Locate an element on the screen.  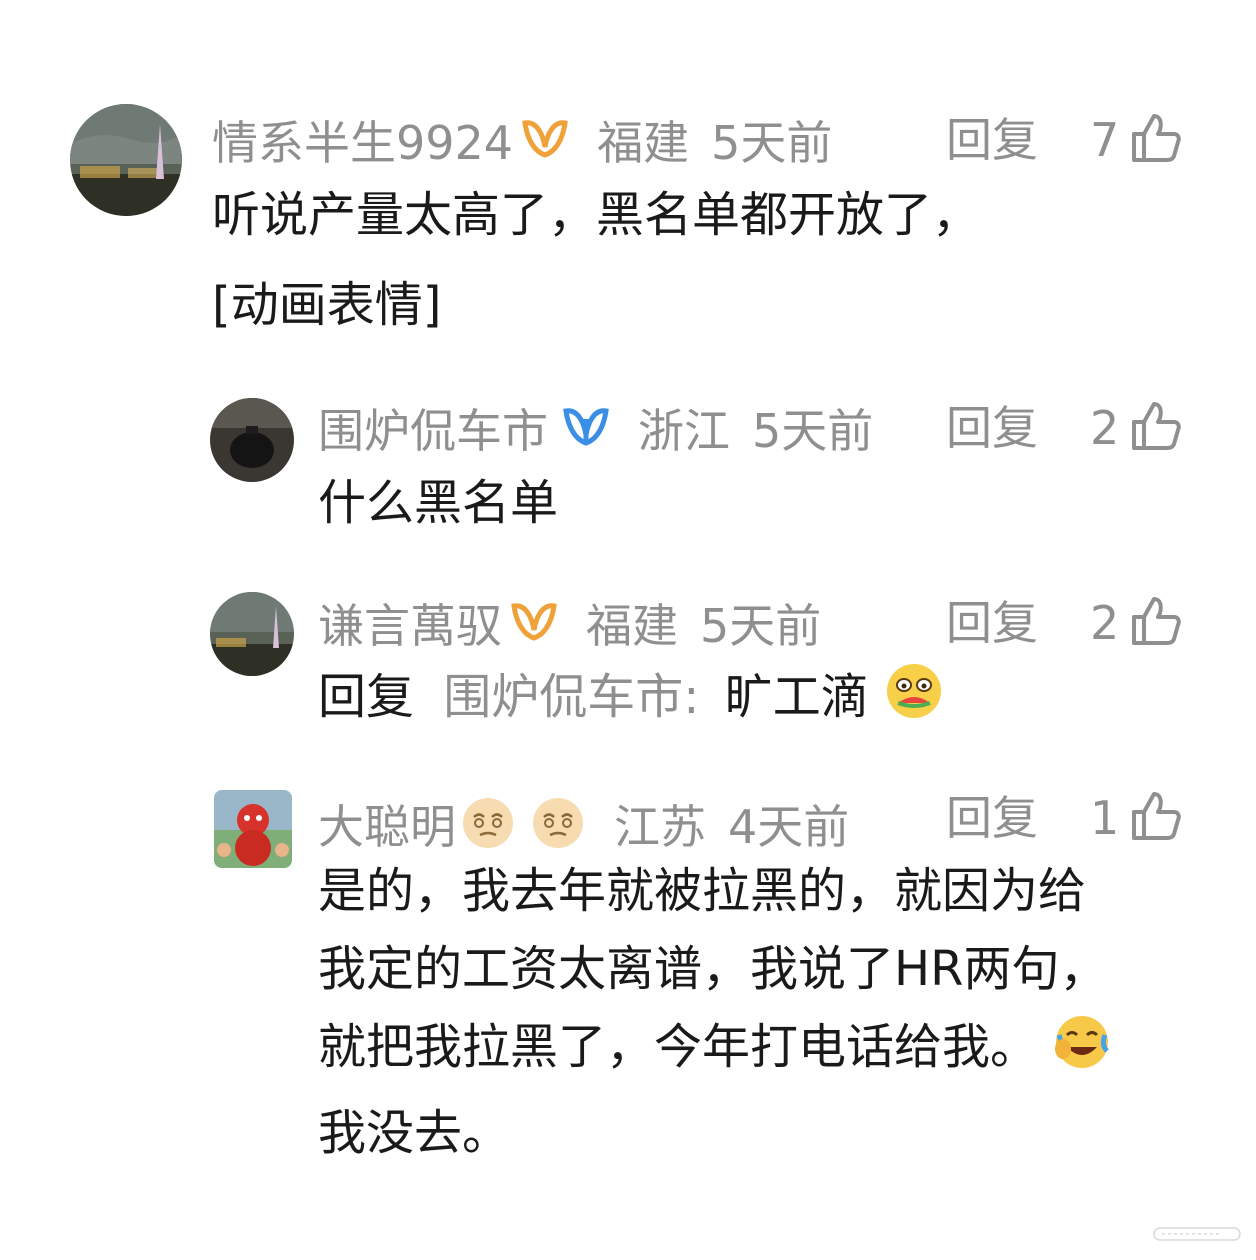
username: 谦言萬驭 is located at coordinates (410, 626).